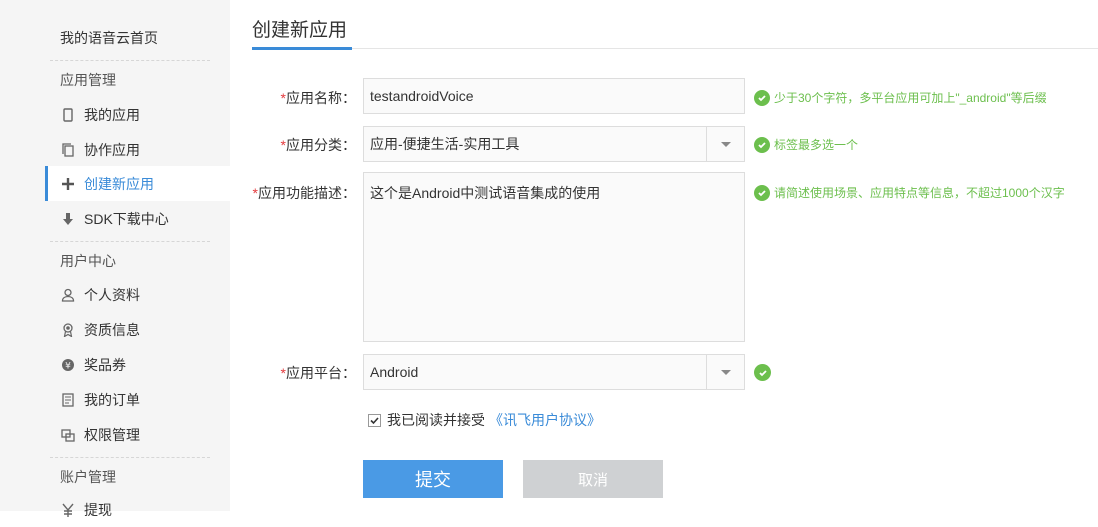 This screenshot has width=1098, height=527. Describe the element at coordinates (68, 435) in the screenshot. I see `permission-icon` at that location.